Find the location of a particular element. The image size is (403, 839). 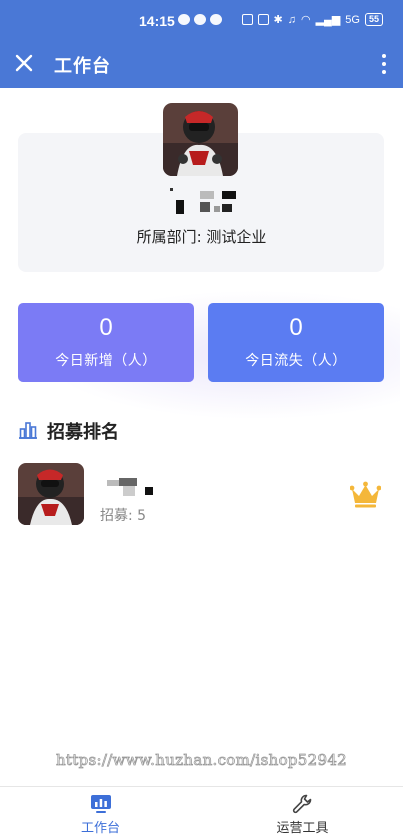

stat-new-value: 0 is located at coordinates (106, 327).